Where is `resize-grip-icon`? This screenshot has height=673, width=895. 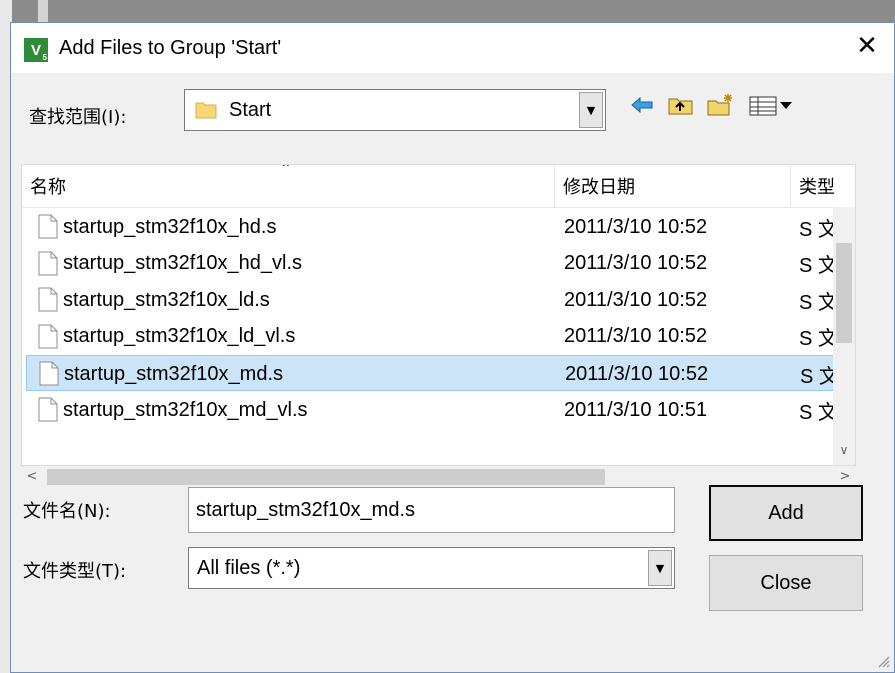
resize-grip-icon is located at coordinates (883, 661).